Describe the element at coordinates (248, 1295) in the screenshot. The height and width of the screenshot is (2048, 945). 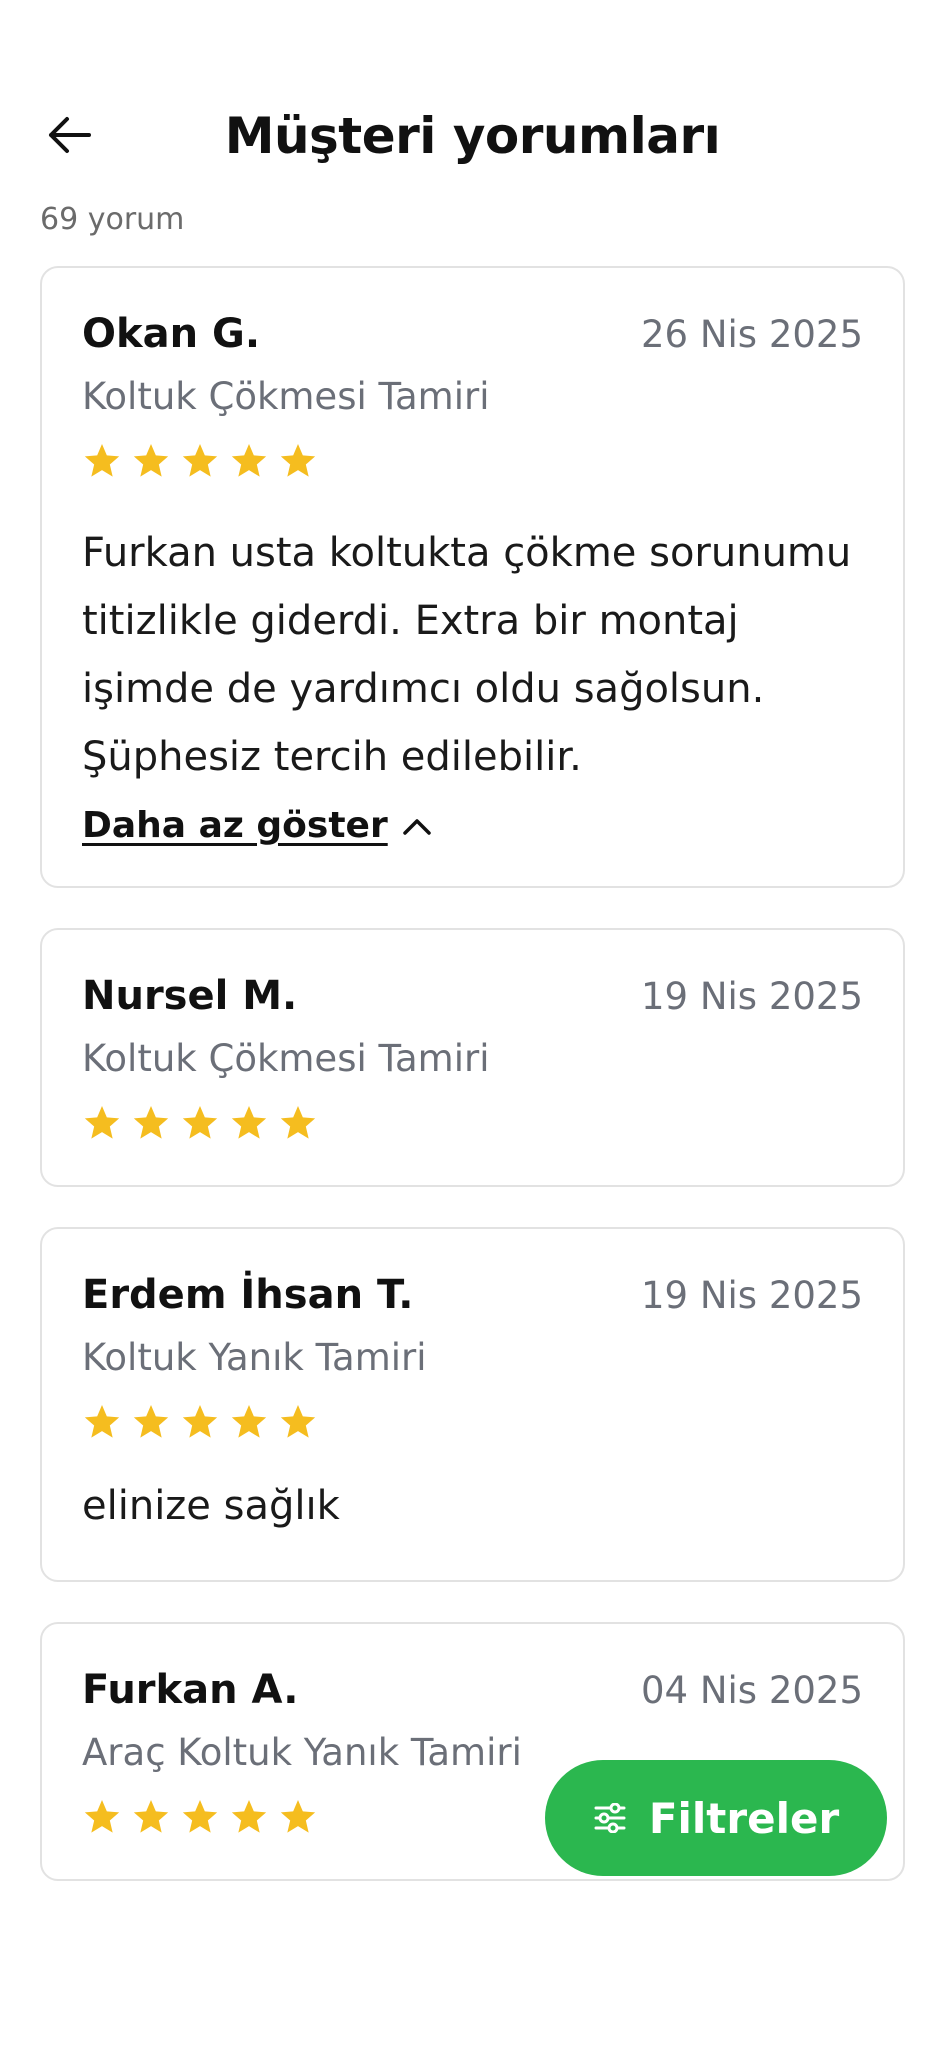
I see `reviewer-name: Erdem İhsan T.` at that location.